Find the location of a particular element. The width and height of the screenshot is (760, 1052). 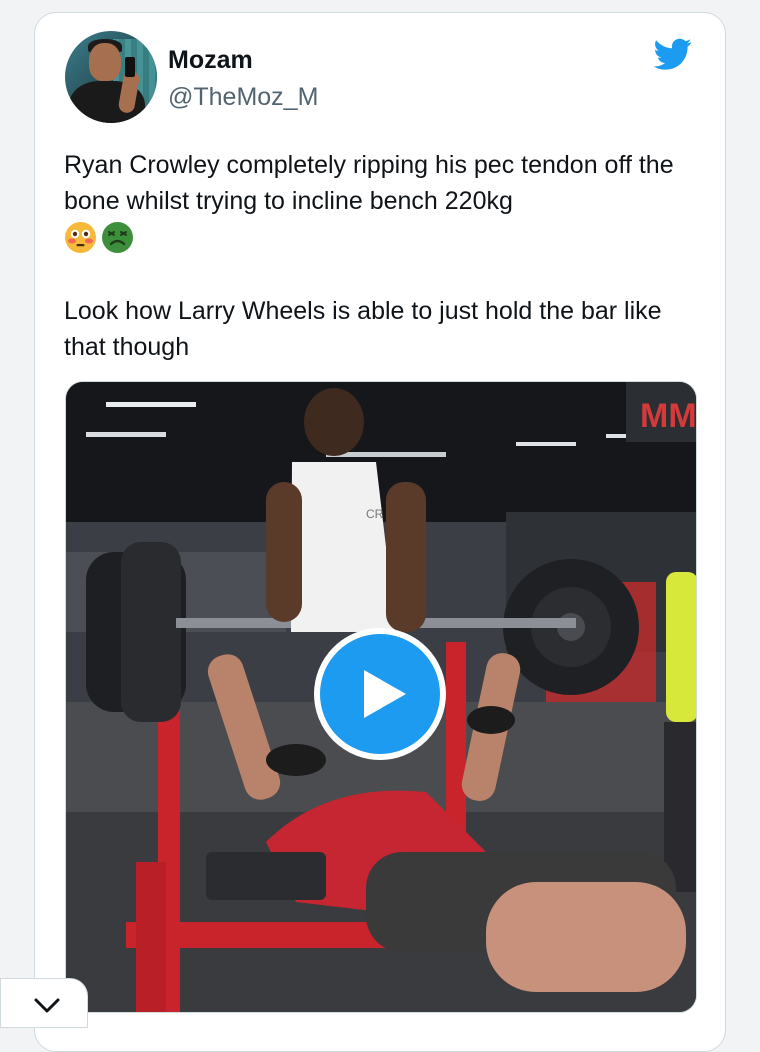

author-handle: @TheMoz_M is located at coordinates (243, 97).